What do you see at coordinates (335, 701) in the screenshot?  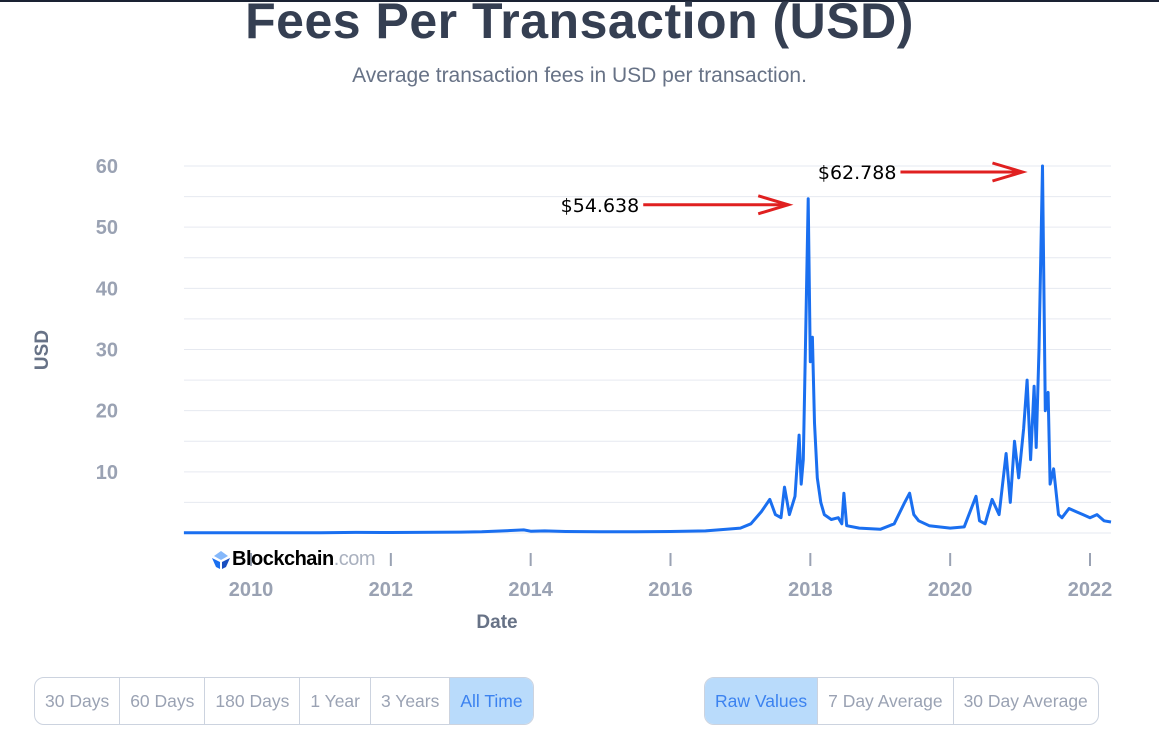 I see `range-1-year-button: 1 Year` at bounding box center [335, 701].